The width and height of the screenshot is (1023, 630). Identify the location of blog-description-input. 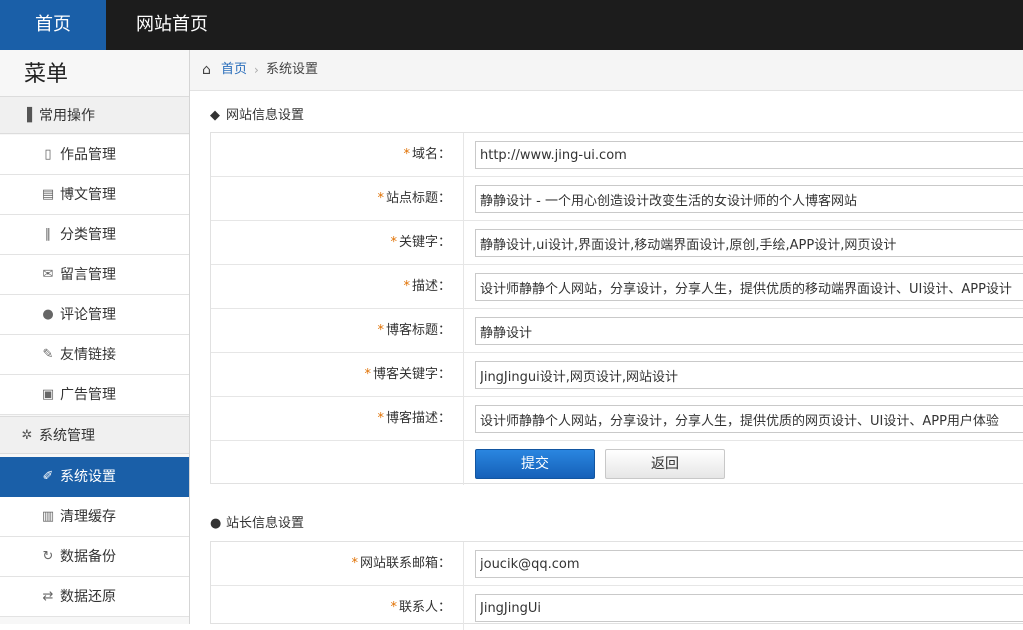
(749, 419).